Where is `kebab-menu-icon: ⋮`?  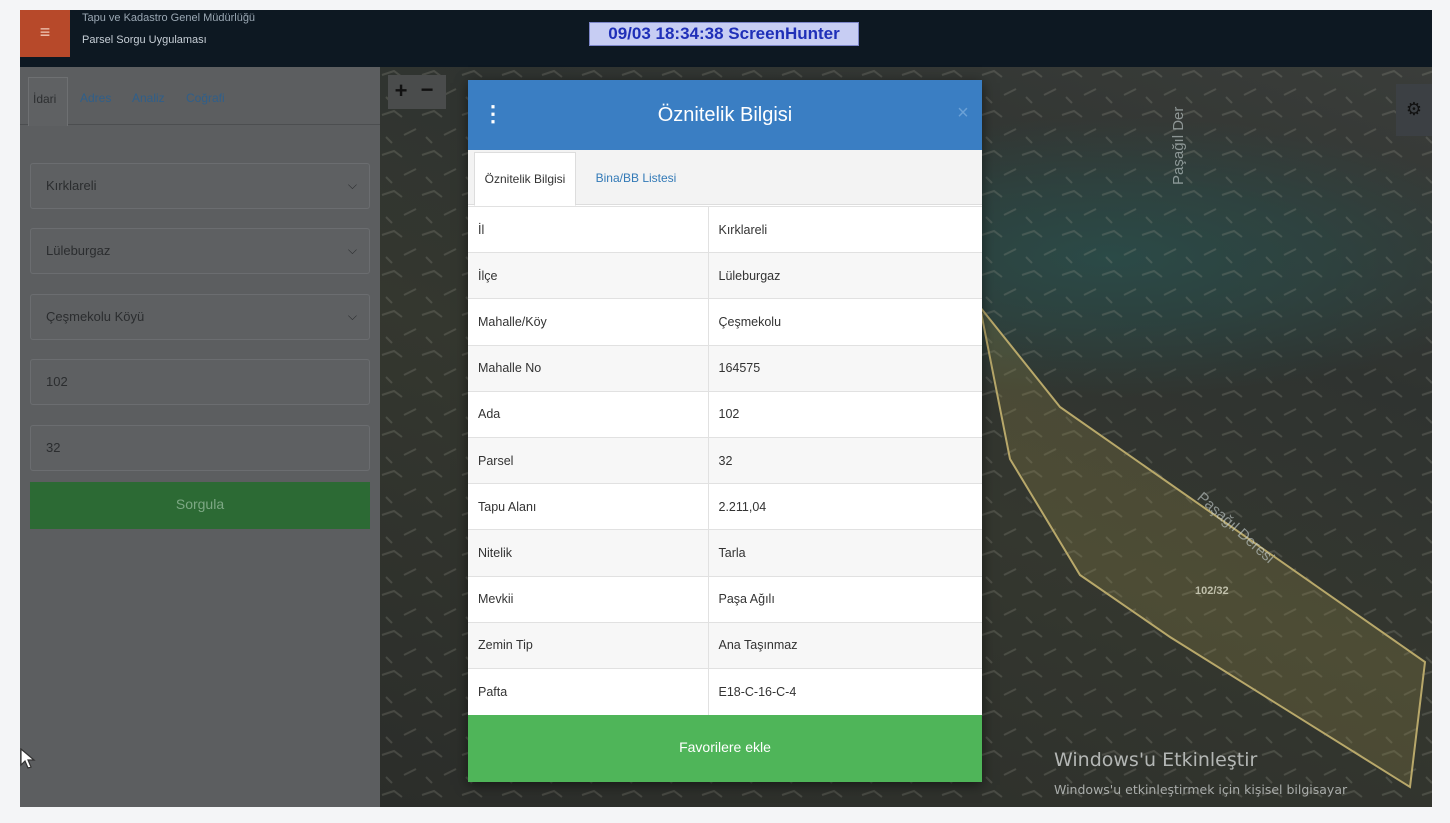 kebab-menu-icon: ⋮ is located at coordinates (493, 115).